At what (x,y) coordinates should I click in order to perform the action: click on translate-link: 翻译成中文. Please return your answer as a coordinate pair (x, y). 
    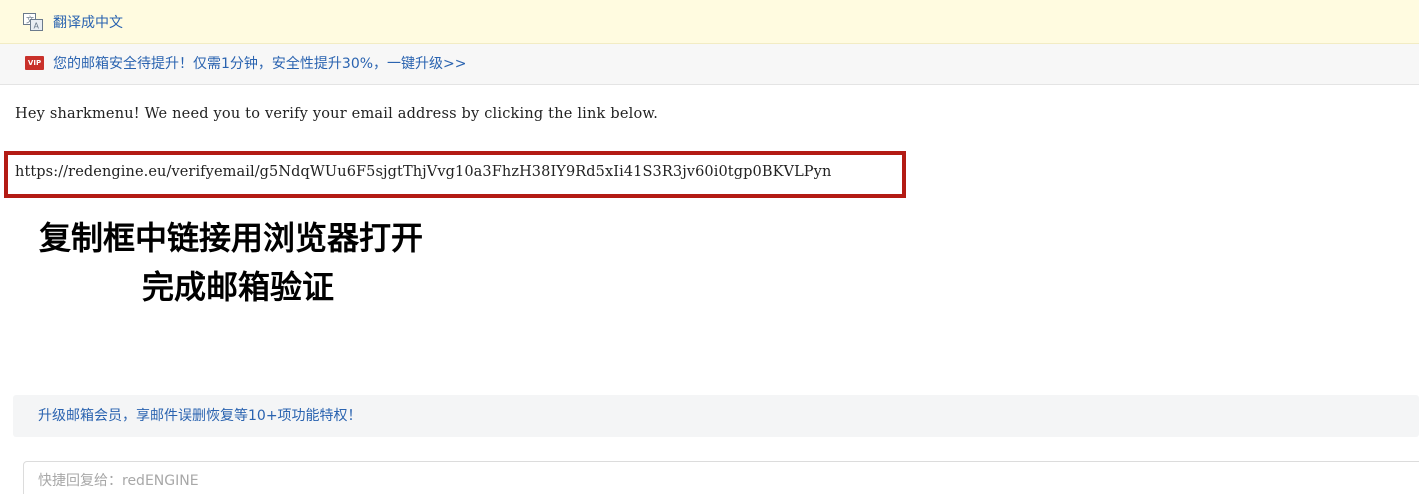
    Looking at the image, I should click on (88, 23).